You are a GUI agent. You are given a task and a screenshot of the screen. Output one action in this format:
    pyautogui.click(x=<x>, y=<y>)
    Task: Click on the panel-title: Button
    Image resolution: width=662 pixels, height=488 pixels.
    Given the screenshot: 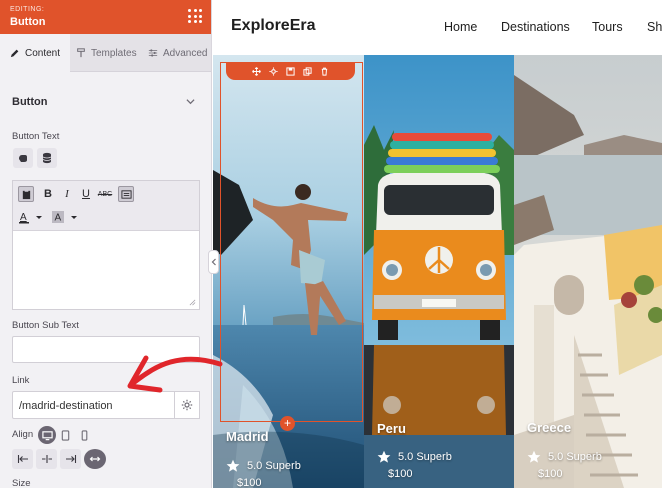 What is the action you would take?
    pyautogui.click(x=28, y=22)
    